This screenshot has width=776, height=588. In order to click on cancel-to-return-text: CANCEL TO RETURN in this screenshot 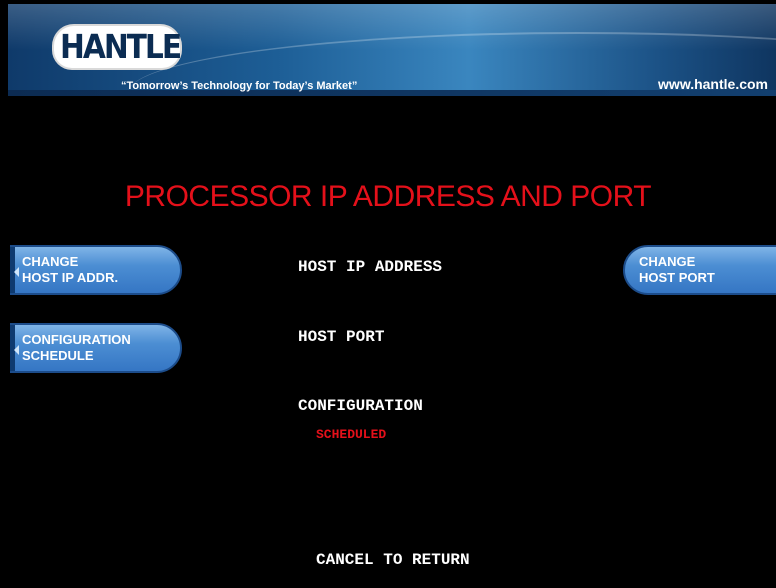, I will do `click(393, 560)`.